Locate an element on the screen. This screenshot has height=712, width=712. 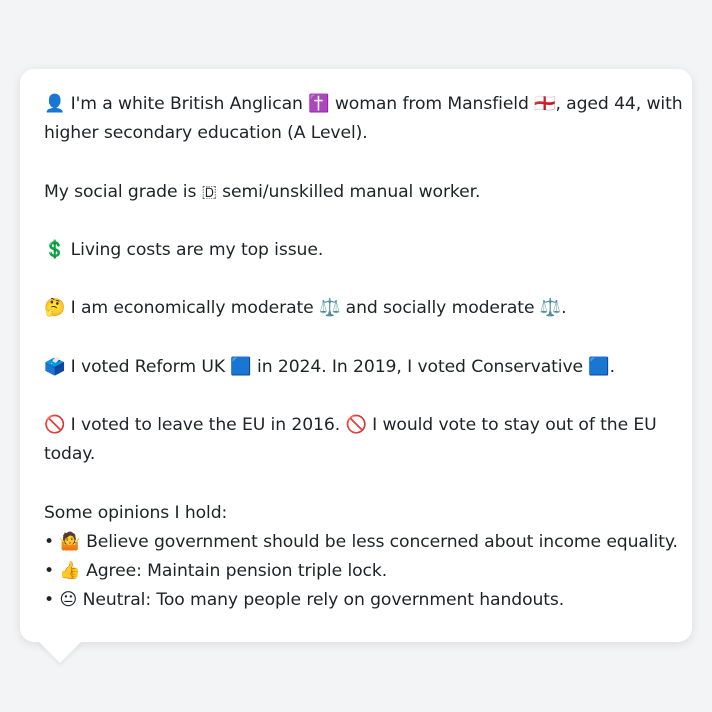
speech-bubble-tail is located at coordinates (60, 652).